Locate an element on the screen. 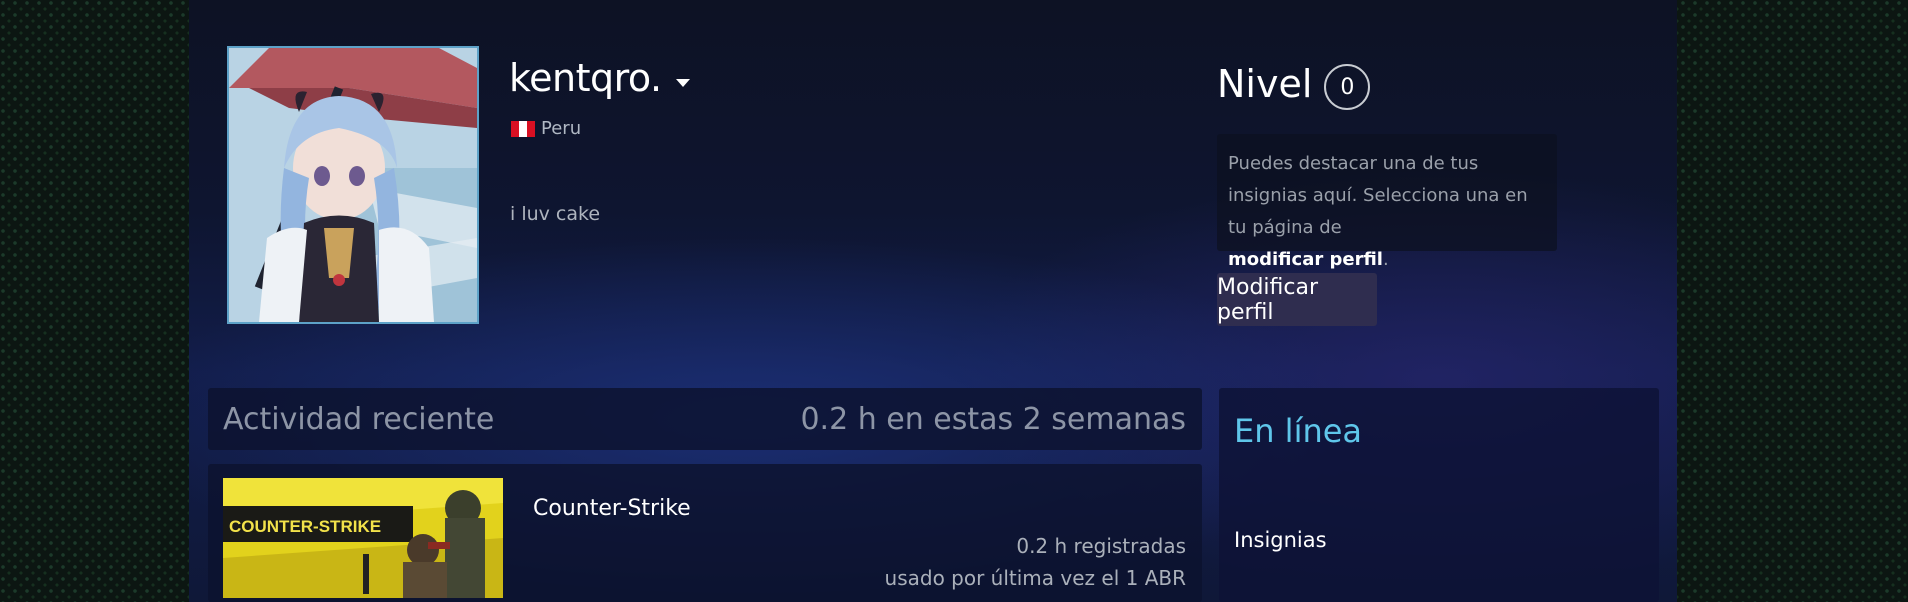 This screenshot has height=602, width=1908. online-status: En línea is located at coordinates (1298, 431).